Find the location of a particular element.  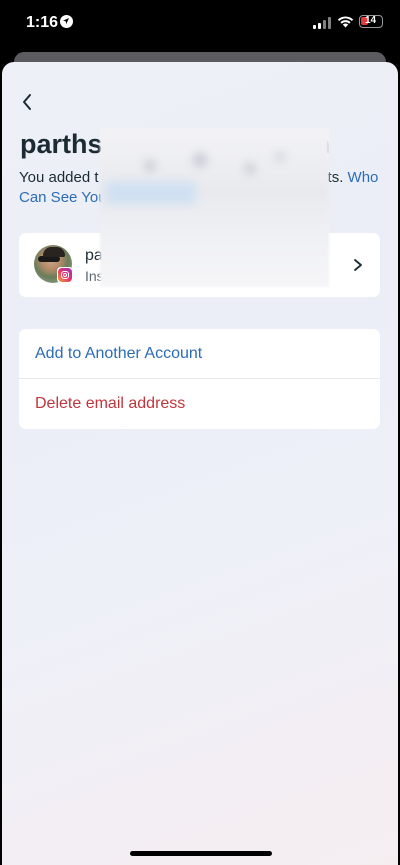

back-button is located at coordinates (28, 102).